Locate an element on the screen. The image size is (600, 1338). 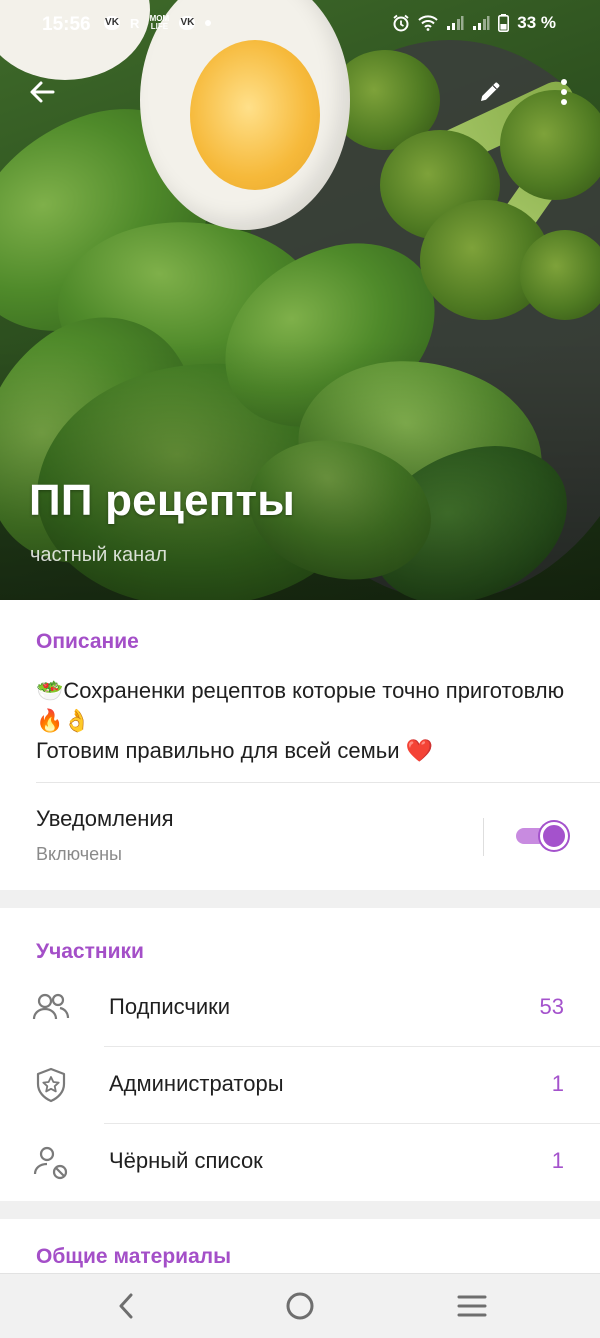
vertical-divider is located at coordinates (483, 837).